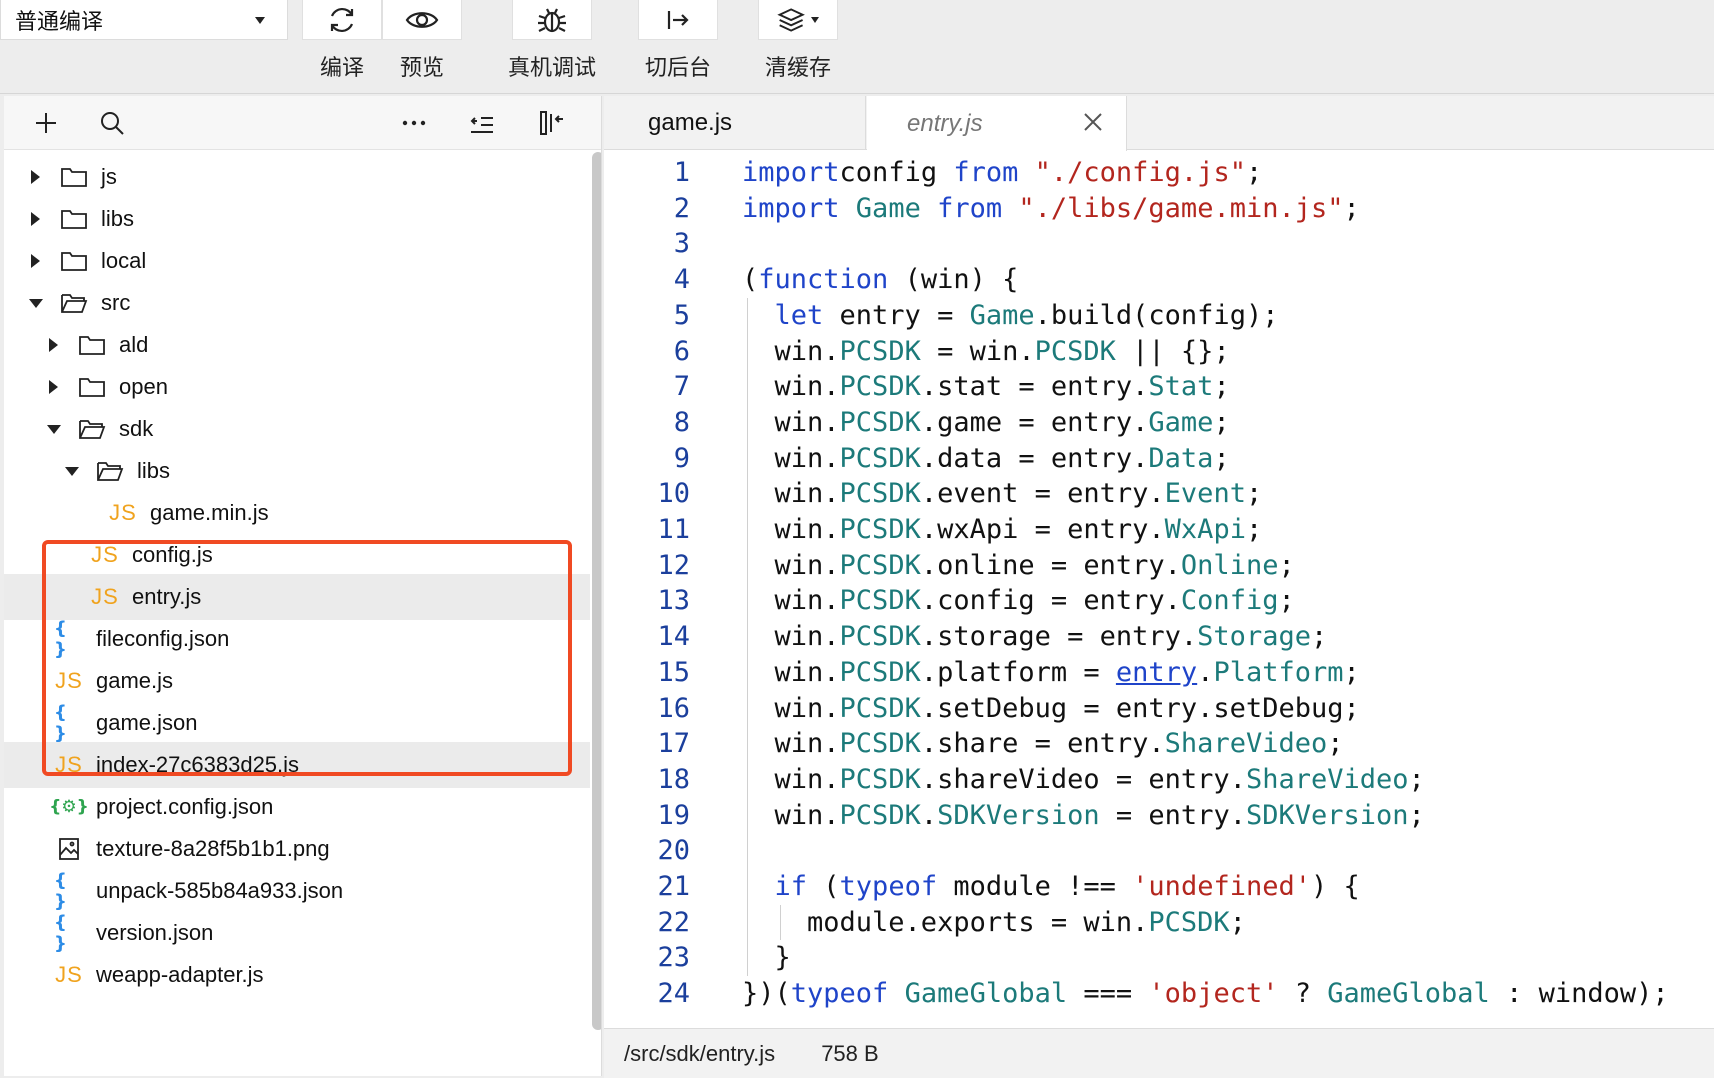 The width and height of the screenshot is (1714, 1078). I want to click on device-debug-button: 真机调试, so click(552, 41).